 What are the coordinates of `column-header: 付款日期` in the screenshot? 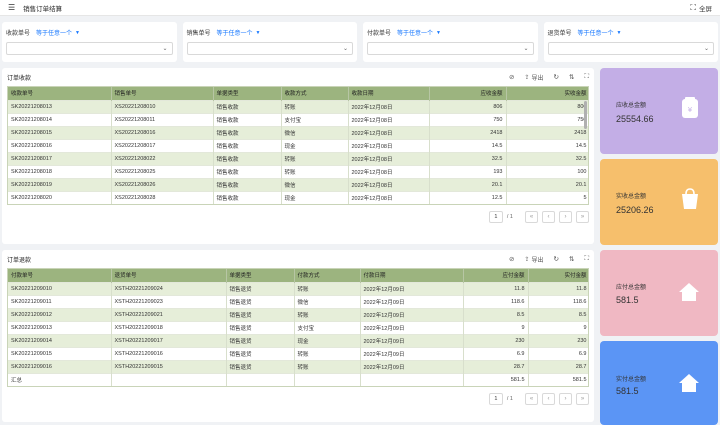 It's located at (412, 275).